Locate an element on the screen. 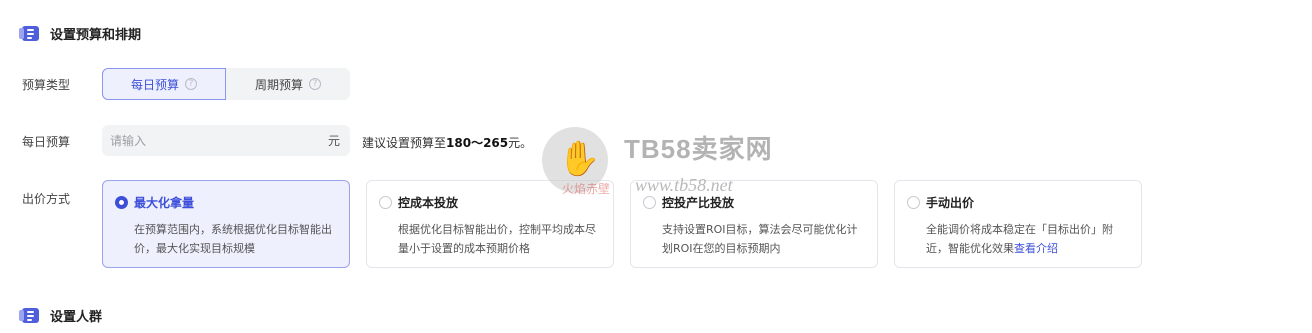  option-label: 每日预算 is located at coordinates (154, 84).